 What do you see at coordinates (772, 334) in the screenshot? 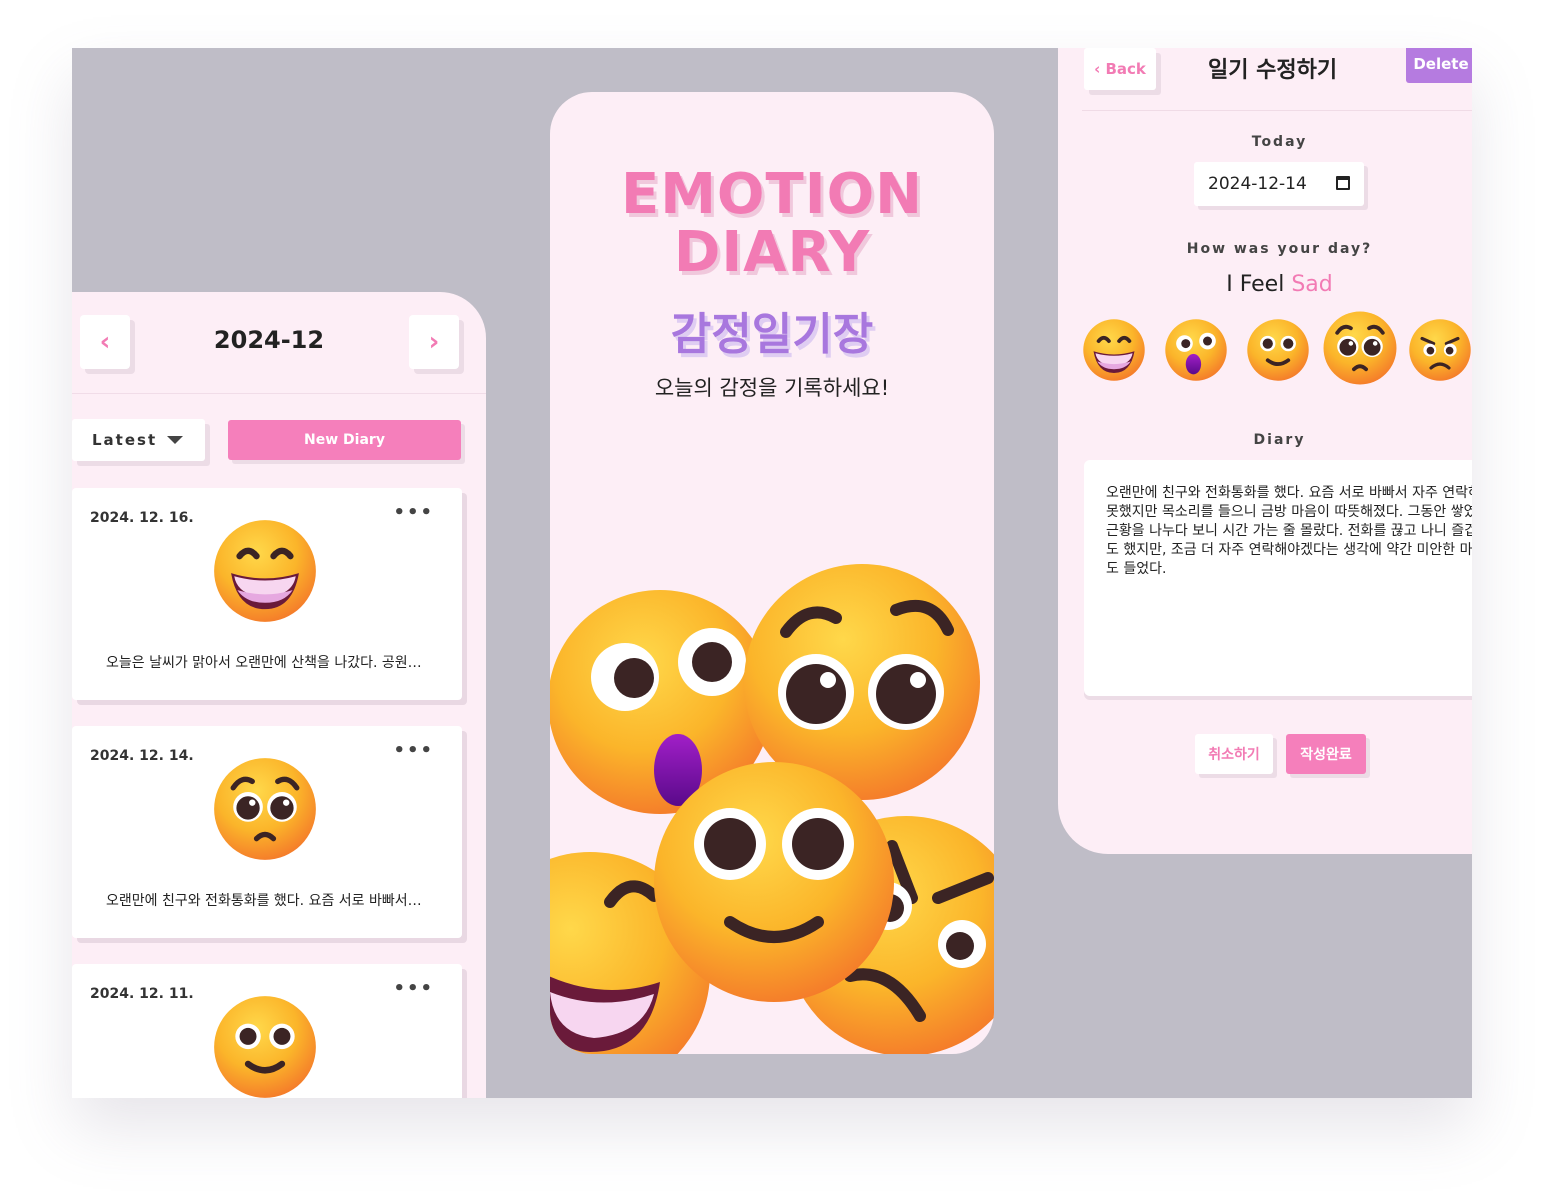
I see `app-title-ko: 감정일기장` at bounding box center [772, 334].